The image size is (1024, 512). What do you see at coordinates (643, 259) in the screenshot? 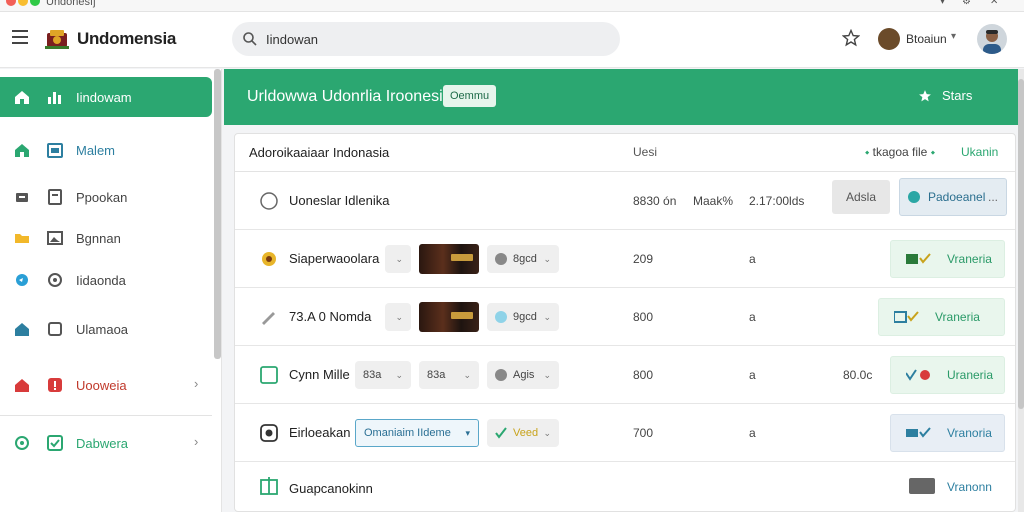
I see `row-value: 209` at bounding box center [643, 259].